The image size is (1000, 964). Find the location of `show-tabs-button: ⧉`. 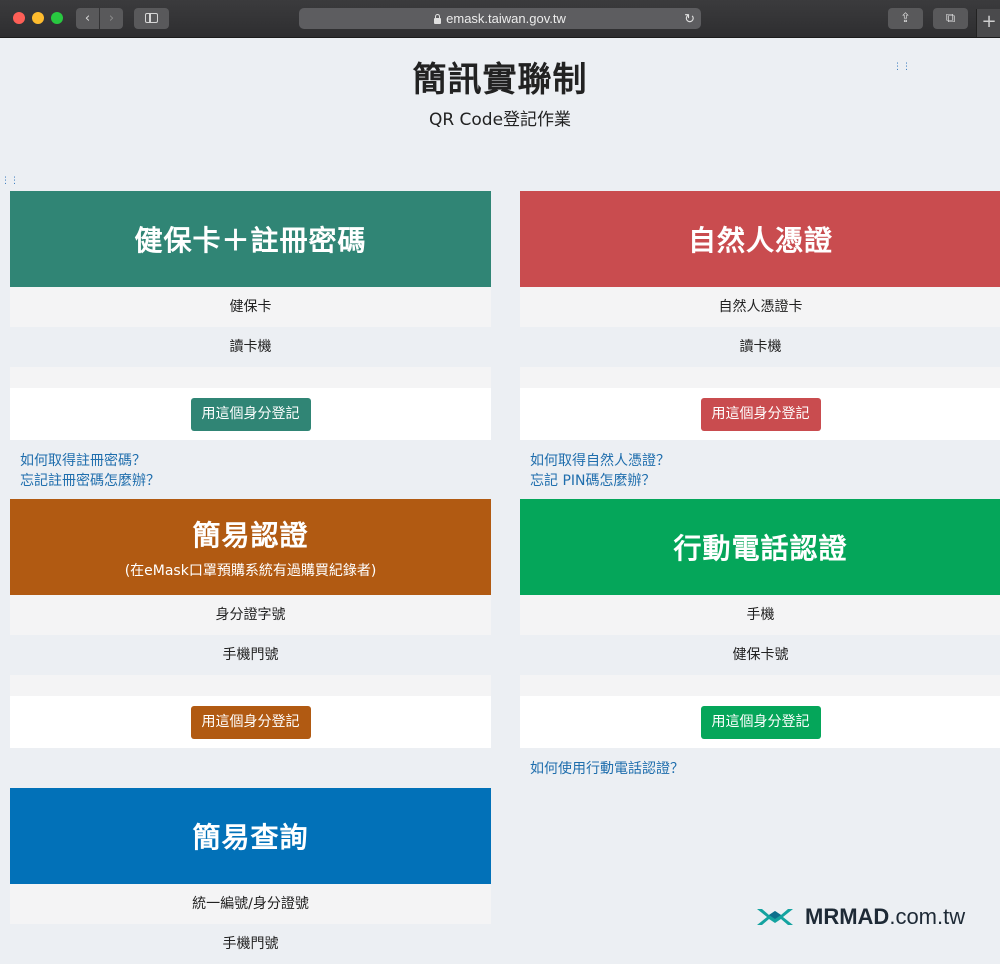

show-tabs-button: ⧉ is located at coordinates (950, 18).